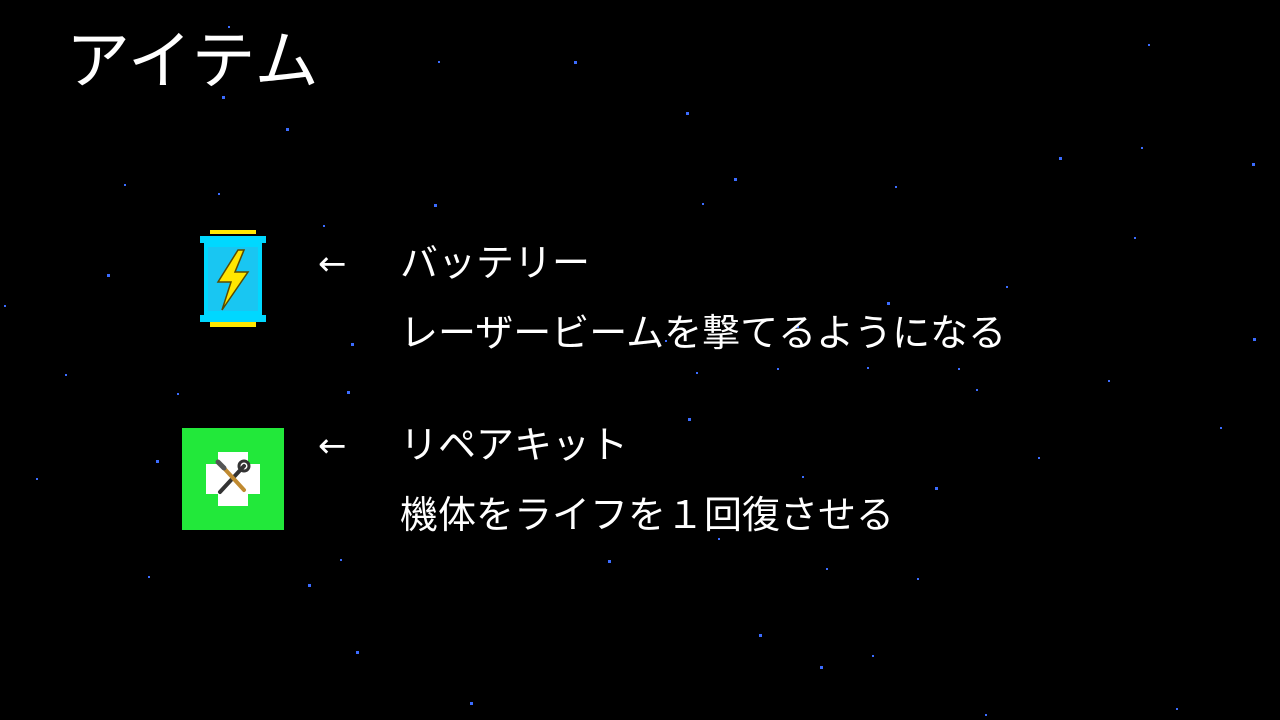  Describe the element at coordinates (233, 278) in the screenshot. I see `battery-icon` at that location.